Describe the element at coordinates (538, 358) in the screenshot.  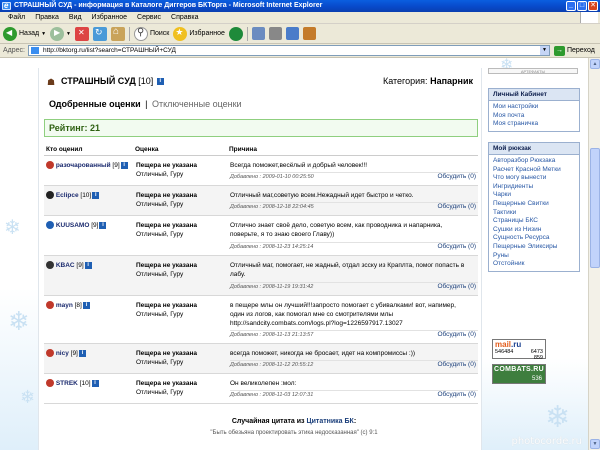
I see `mailru-num-bottom: 859` at that location.